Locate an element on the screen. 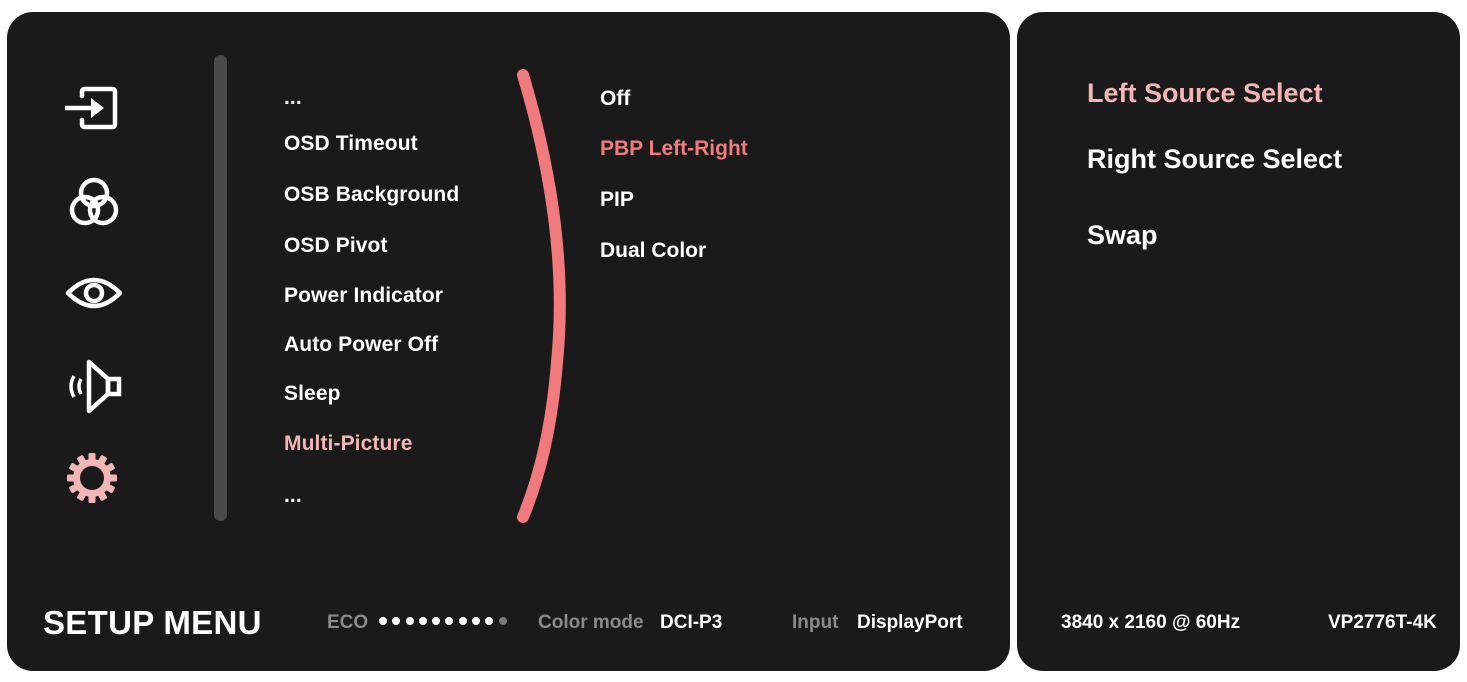 This screenshot has height=682, width=1467. menu-item-osd-timeout: OSD Timeout is located at coordinates (351, 144).